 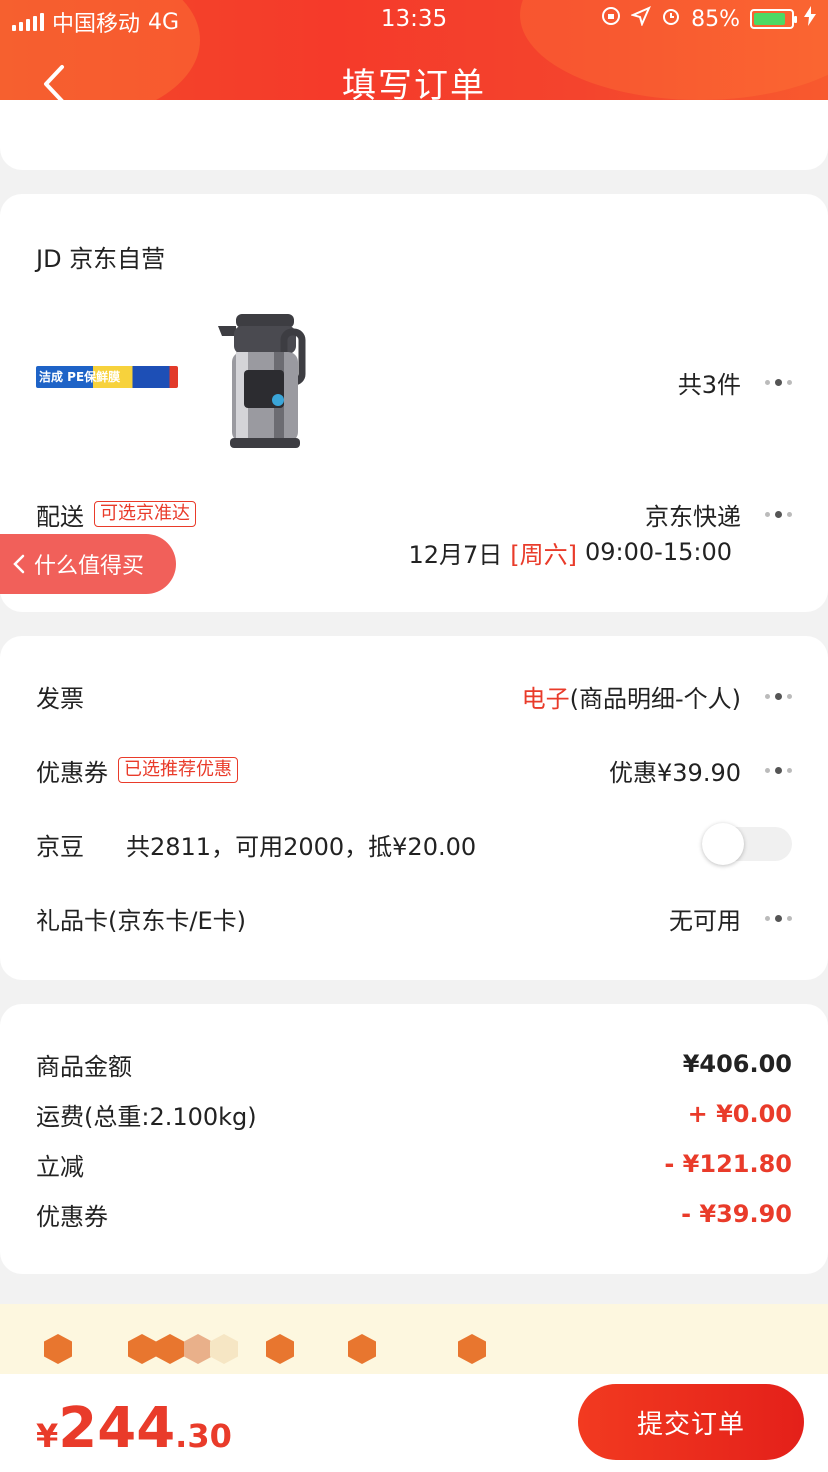 What do you see at coordinates (455, 554) in the screenshot?
I see `delivery-date: 12月7日` at bounding box center [455, 554].